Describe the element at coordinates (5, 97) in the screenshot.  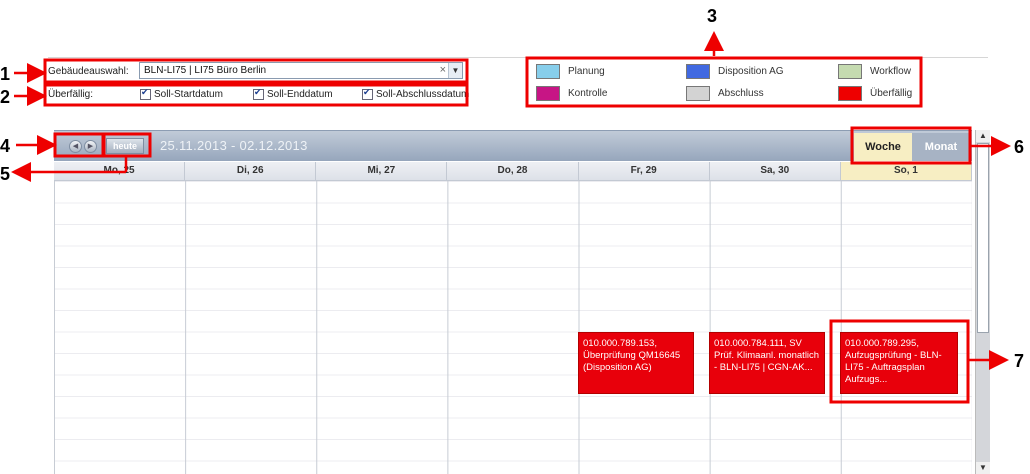
I see `annotation-number: 2` at that location.